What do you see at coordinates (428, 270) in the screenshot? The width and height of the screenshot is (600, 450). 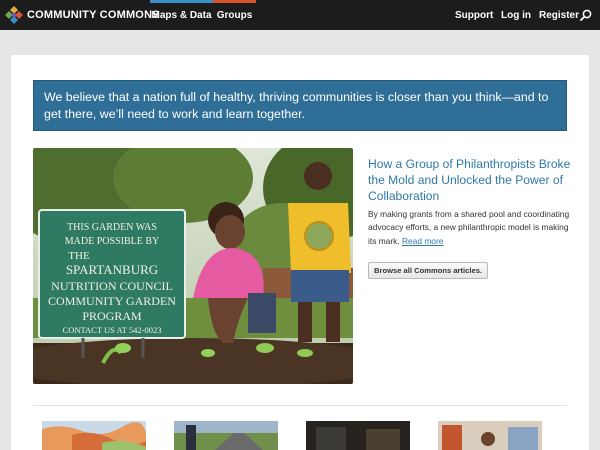 I see `browse-articles-button: Browse all Commons articles.` at bounding box center [428, 270].